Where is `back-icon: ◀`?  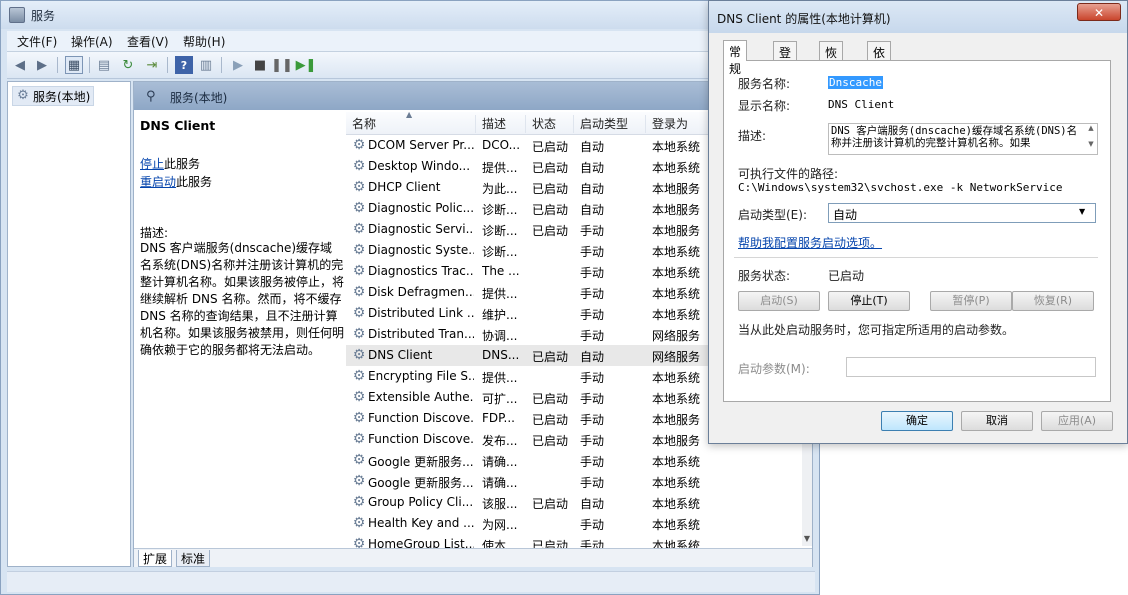
back-icon: ◀ is located at coordinates (20, 65).